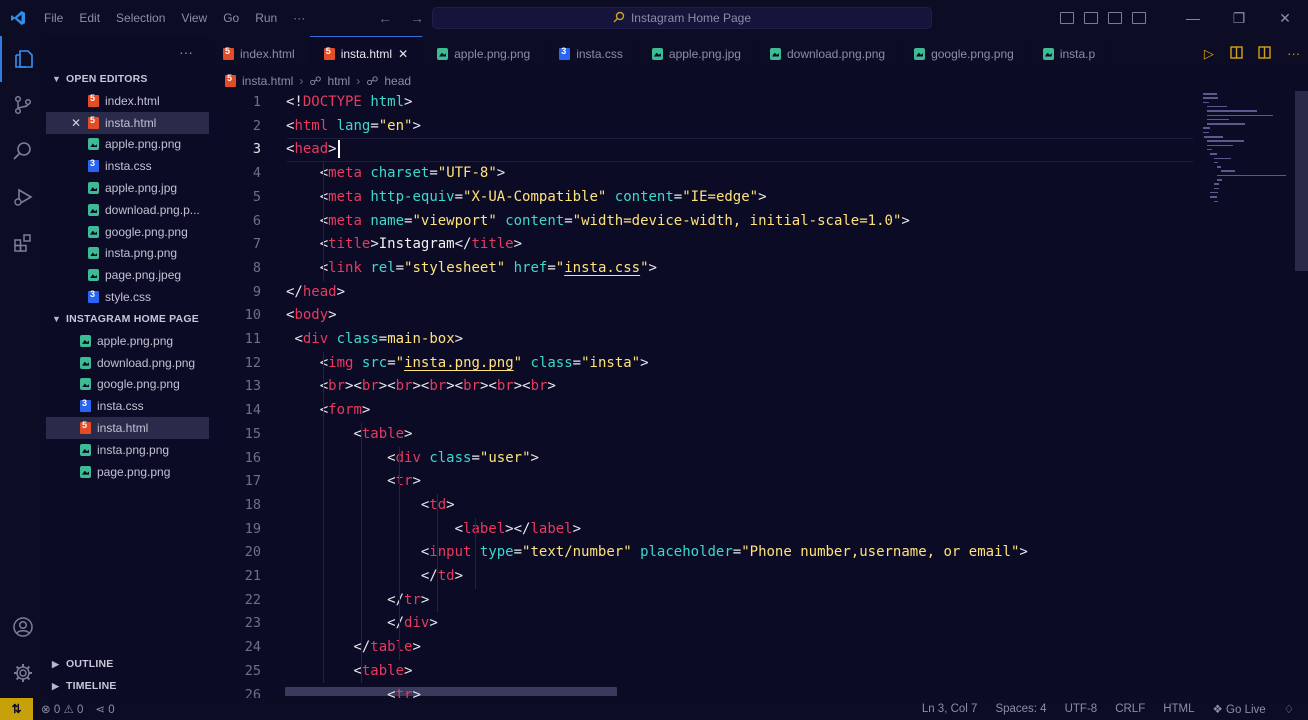 The height and width of the screenshot is (720, 1308). What do you see at coordinates (266, 18) in the screenshot?
I see `menu-item-5: Run` at bounding box center [266, 18].